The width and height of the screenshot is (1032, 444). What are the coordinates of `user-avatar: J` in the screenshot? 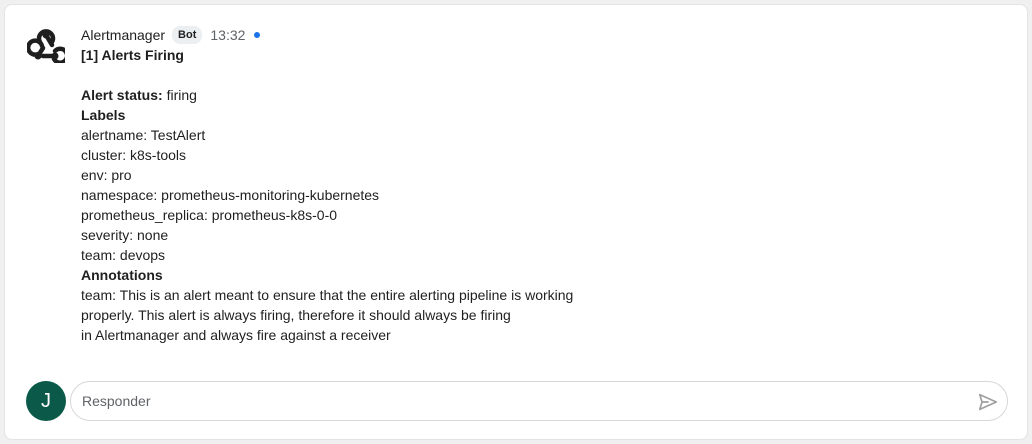 It's located at (46, 401).